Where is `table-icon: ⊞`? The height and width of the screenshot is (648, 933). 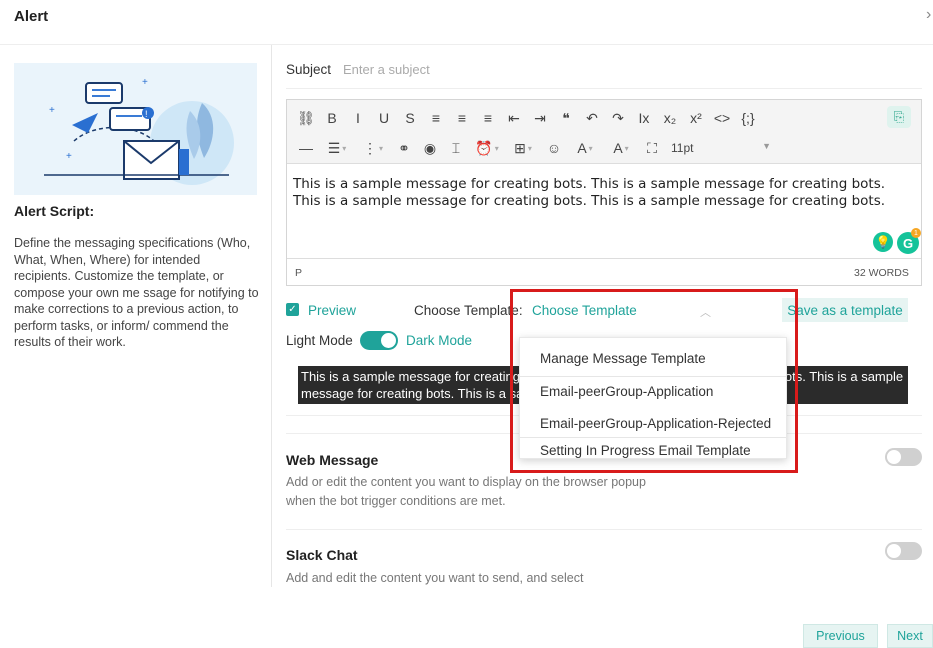
table-icon: ⊞ is located at coordinates (523, 148).